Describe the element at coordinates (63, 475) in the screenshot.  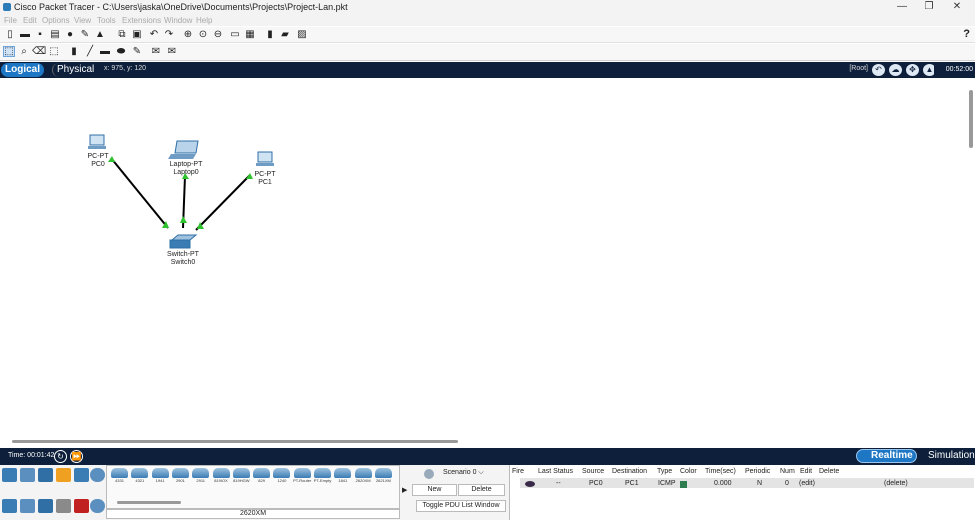
I see `connections-category-icon` at that location.